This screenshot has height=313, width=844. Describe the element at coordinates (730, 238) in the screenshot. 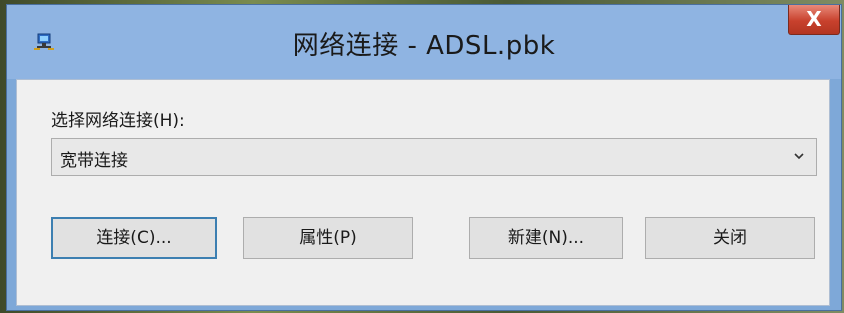

I see `close-button: 关闭` at that location.